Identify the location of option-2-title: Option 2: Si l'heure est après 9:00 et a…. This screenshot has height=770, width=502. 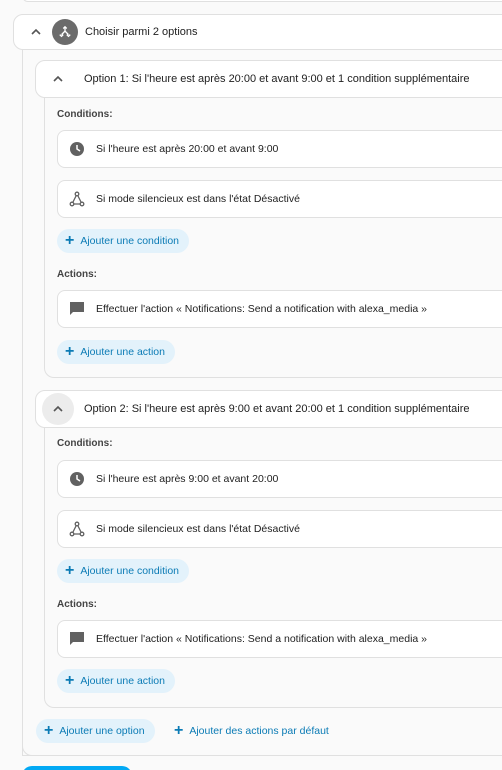
(277, 409).